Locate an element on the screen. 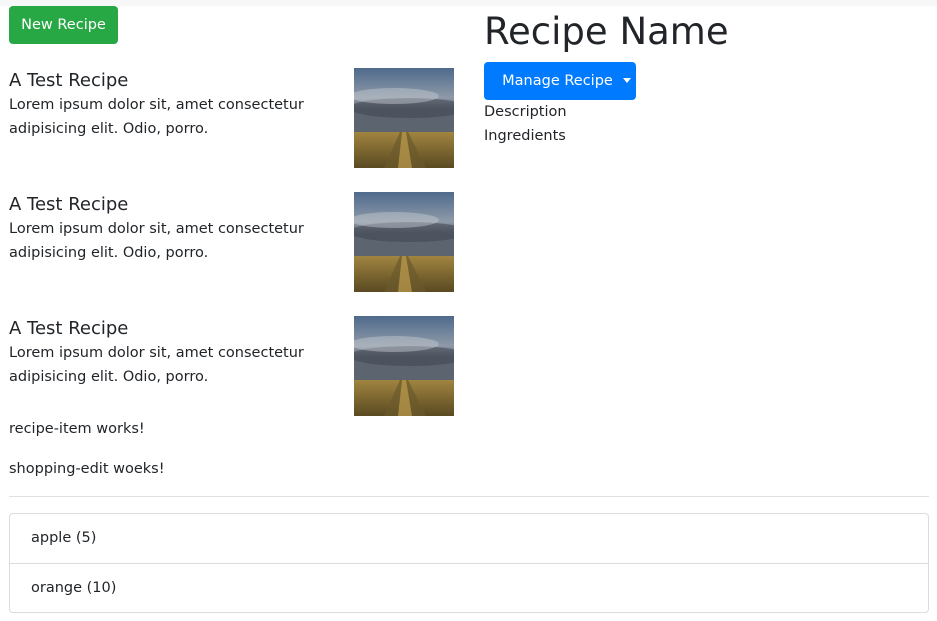  recipe-item-status-text: recipe-item works! is located at coordinates (77, 429).